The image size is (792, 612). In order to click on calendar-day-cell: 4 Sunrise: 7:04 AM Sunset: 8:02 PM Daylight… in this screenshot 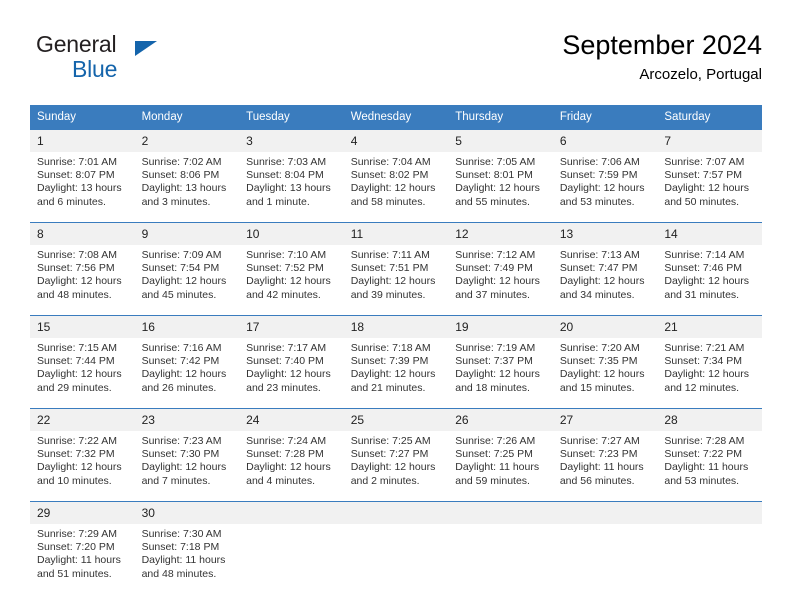, I will do `click(396, 176)`.